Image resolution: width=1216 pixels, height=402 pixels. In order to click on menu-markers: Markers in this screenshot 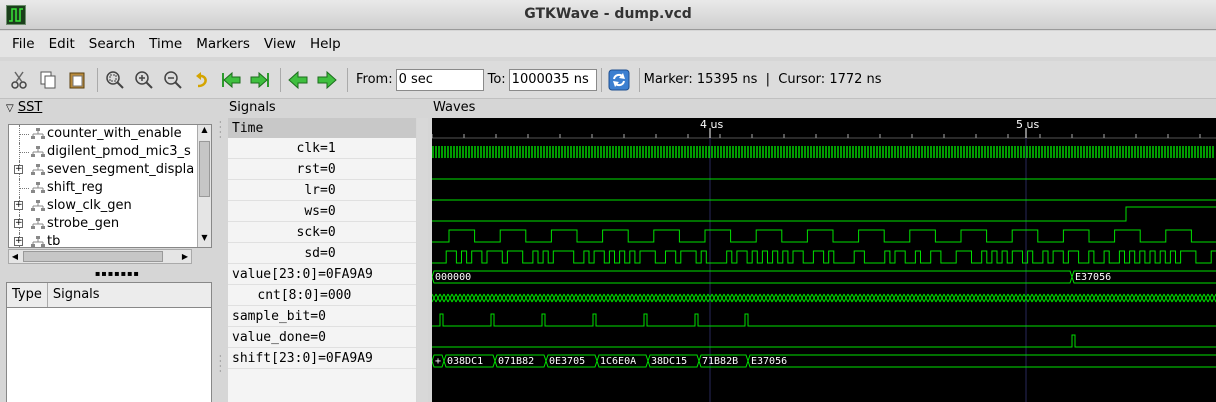, I will do `click(223, 44)`.